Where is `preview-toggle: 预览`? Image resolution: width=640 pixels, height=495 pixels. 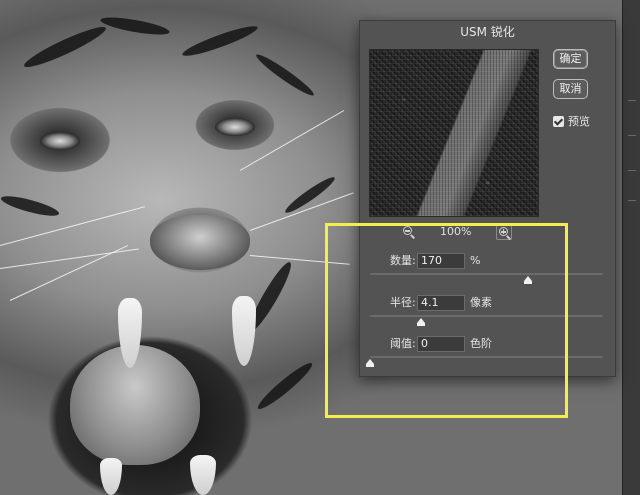 preview-toggle: 预览 is located at coordinates (571, 121).